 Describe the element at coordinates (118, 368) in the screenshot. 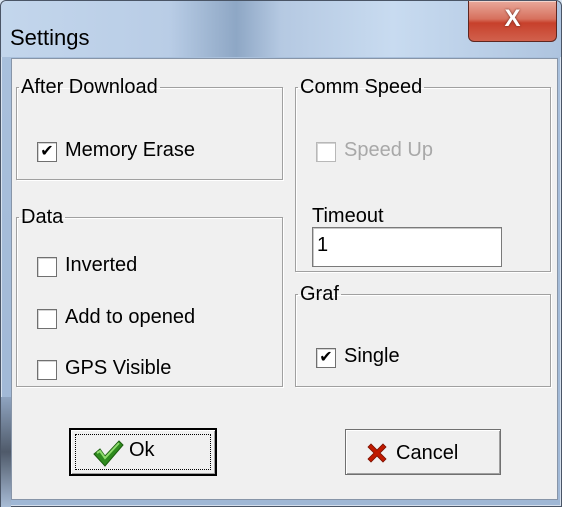

I see `gps-visible-label: GPS Visible` at that location.